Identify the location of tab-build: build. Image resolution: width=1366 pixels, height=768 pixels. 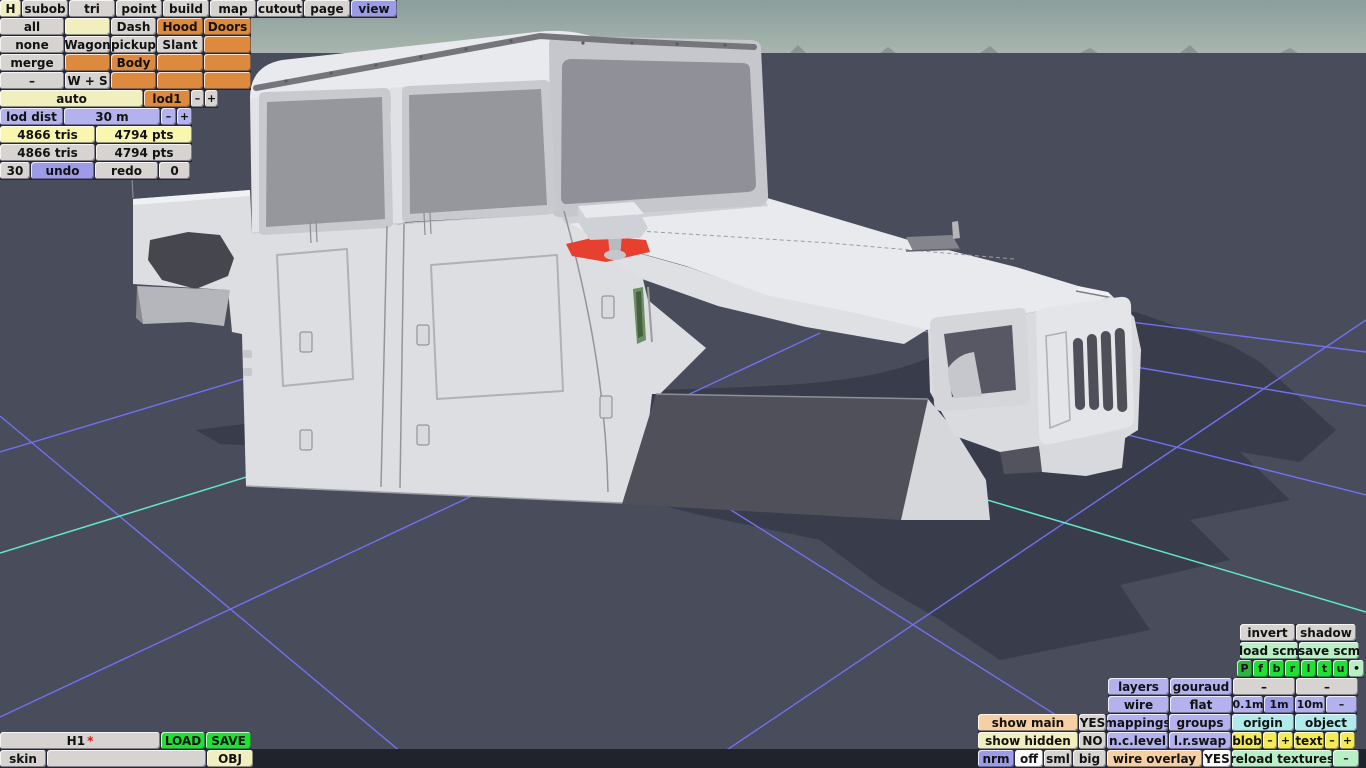
(186, 8).